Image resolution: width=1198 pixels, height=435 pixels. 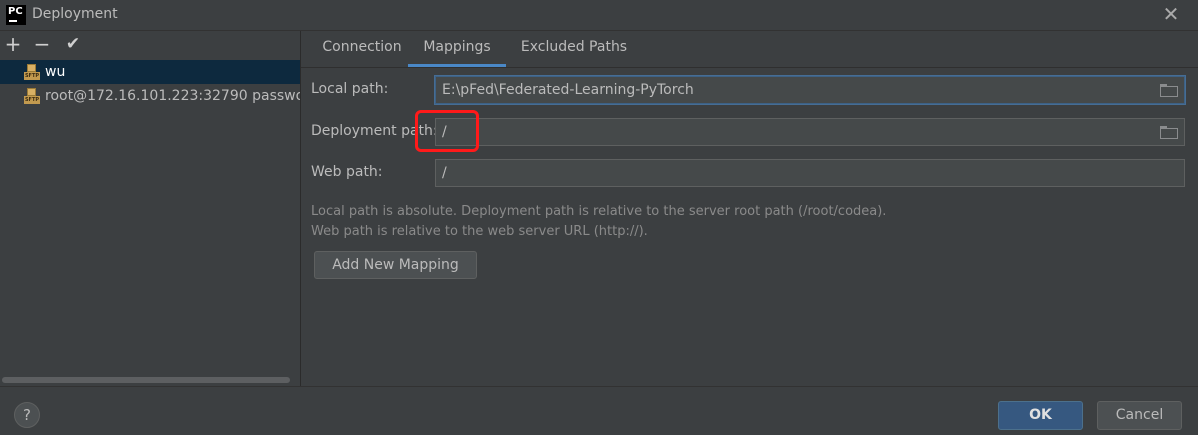 What do you see at coordinates (55, 72) in the screenshot?
I see `server-label: wu` at bounding box center [55, 72].